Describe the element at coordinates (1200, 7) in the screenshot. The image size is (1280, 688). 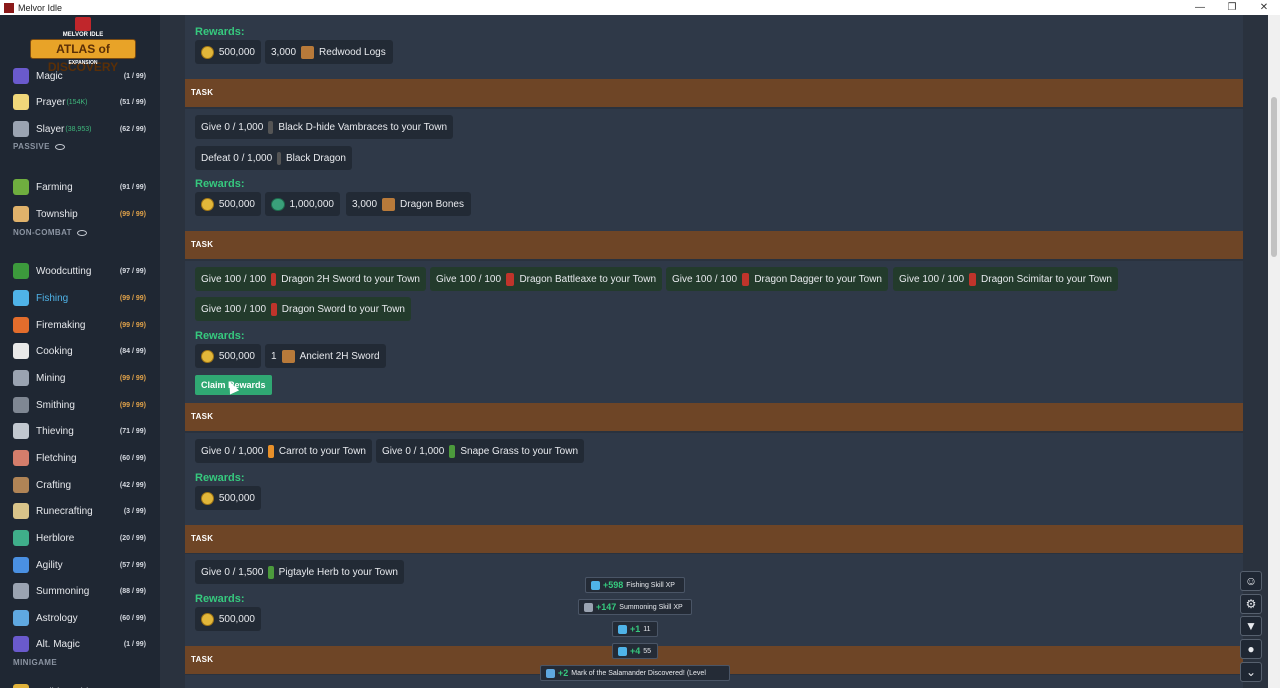
I see `minimize-button: —` at that location.